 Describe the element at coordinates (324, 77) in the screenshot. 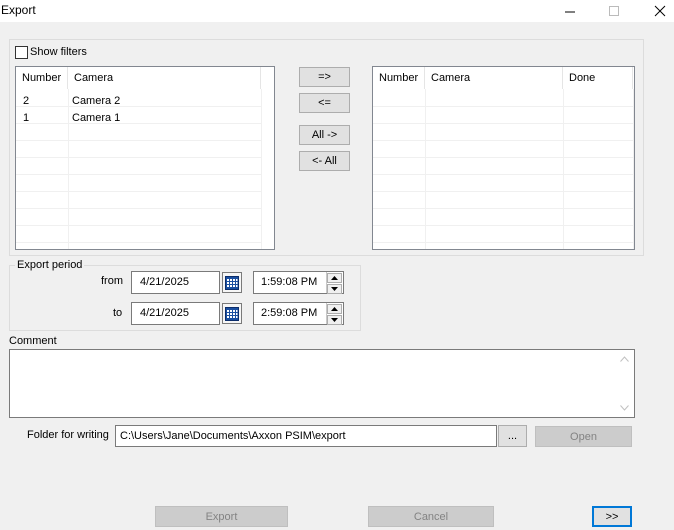

I see `add-camera-button: =>` at that location.